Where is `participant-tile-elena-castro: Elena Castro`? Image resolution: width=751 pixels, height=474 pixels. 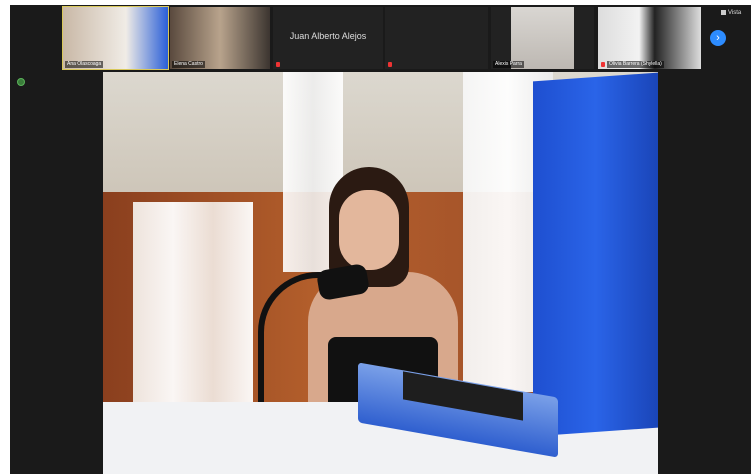
participant-tile-elena-castro: Elena Castro is located at coordinates (220, 38).